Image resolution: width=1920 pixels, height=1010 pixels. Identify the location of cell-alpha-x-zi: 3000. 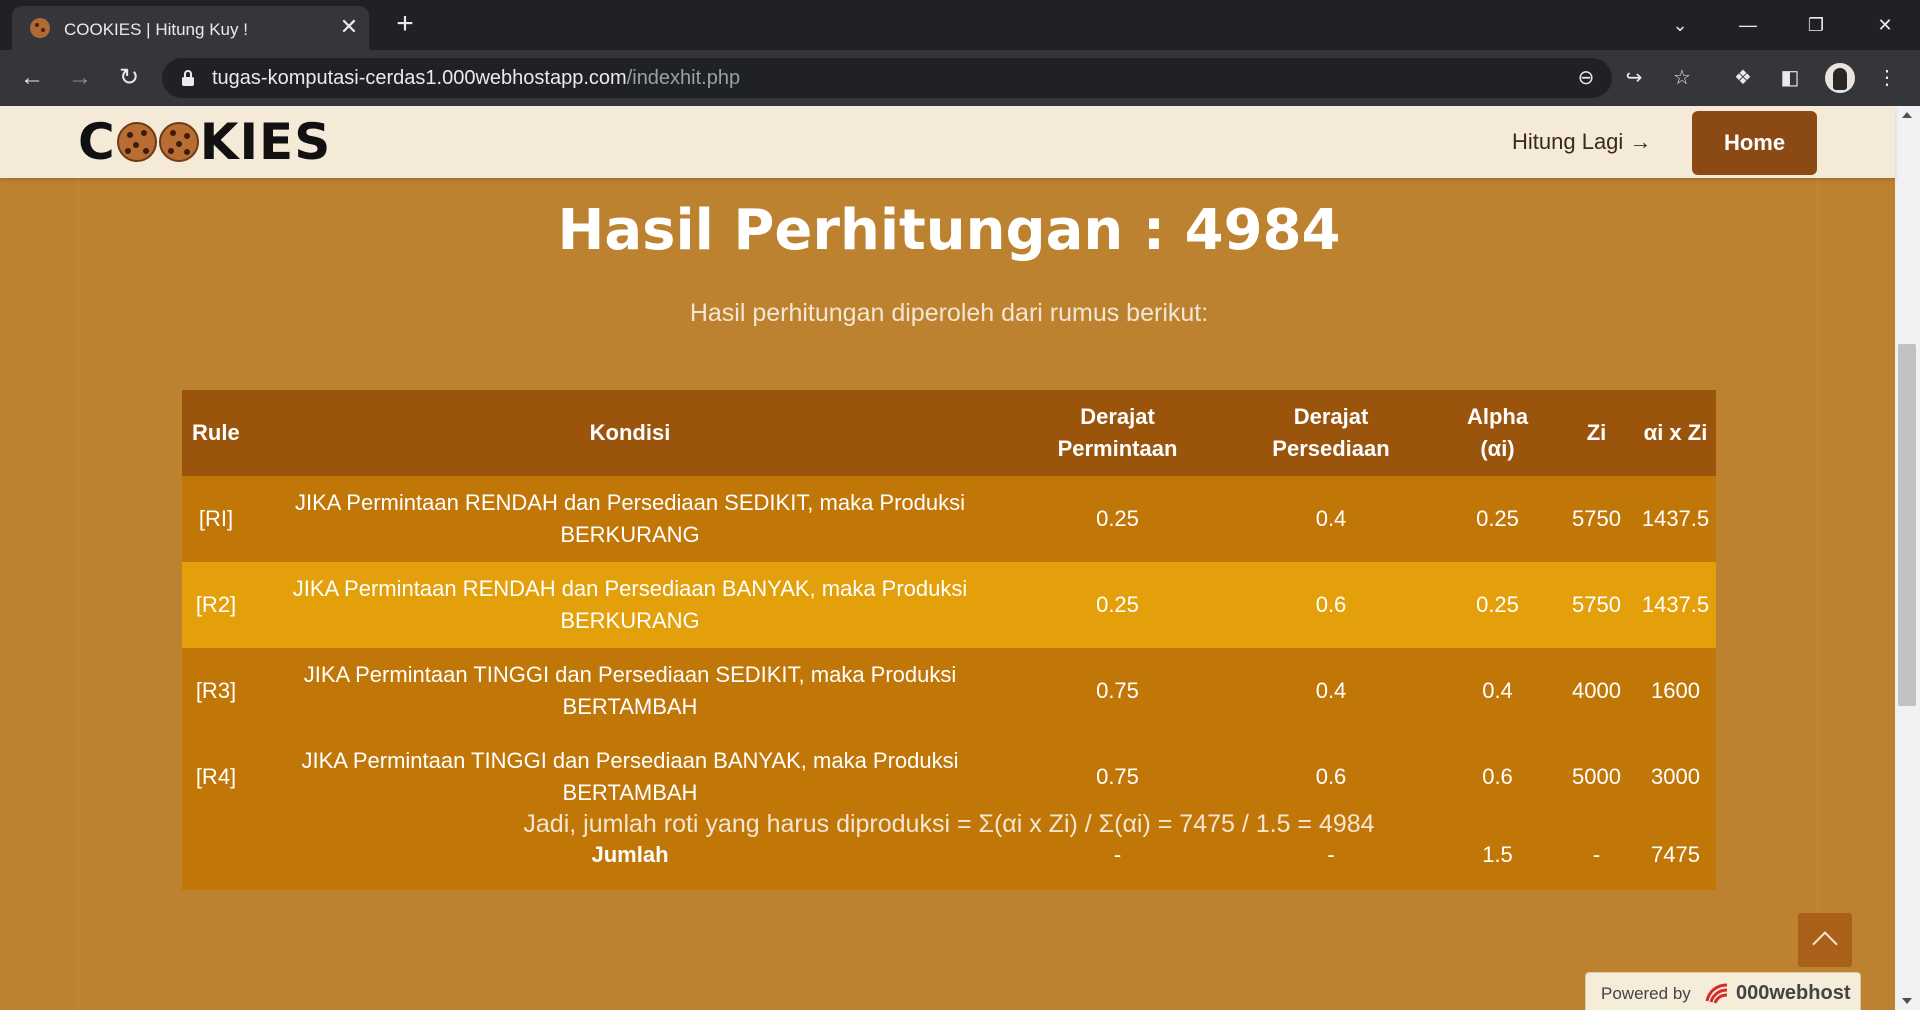
(1675, 777).